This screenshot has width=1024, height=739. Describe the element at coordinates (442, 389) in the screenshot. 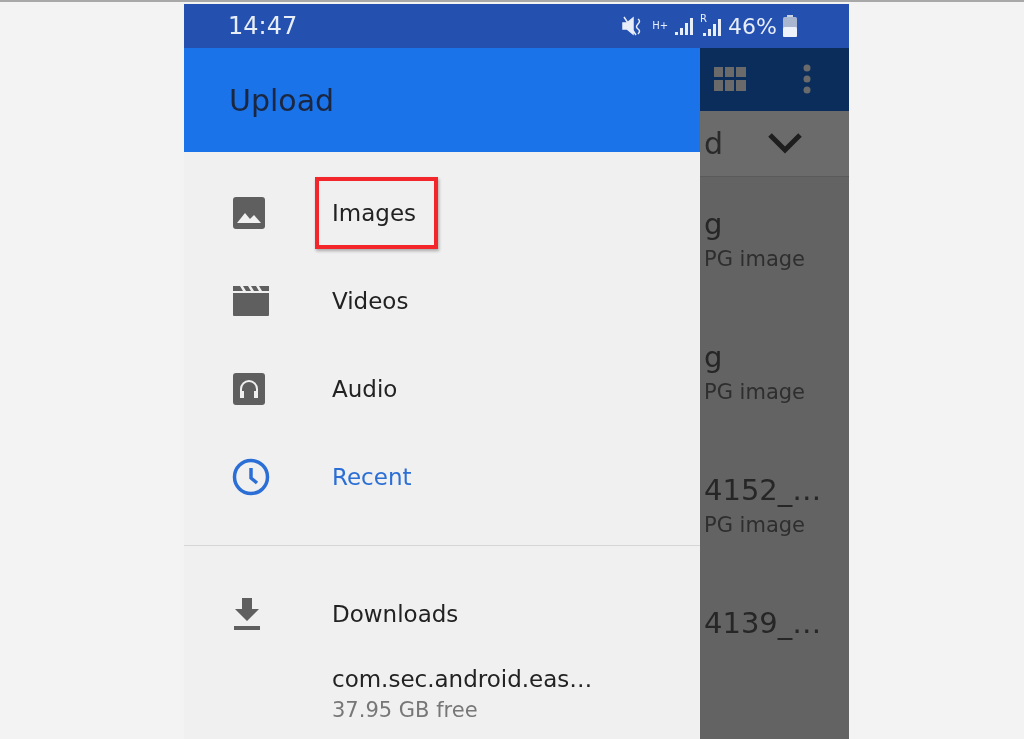

I see `drawer-item: Audio` at that location.